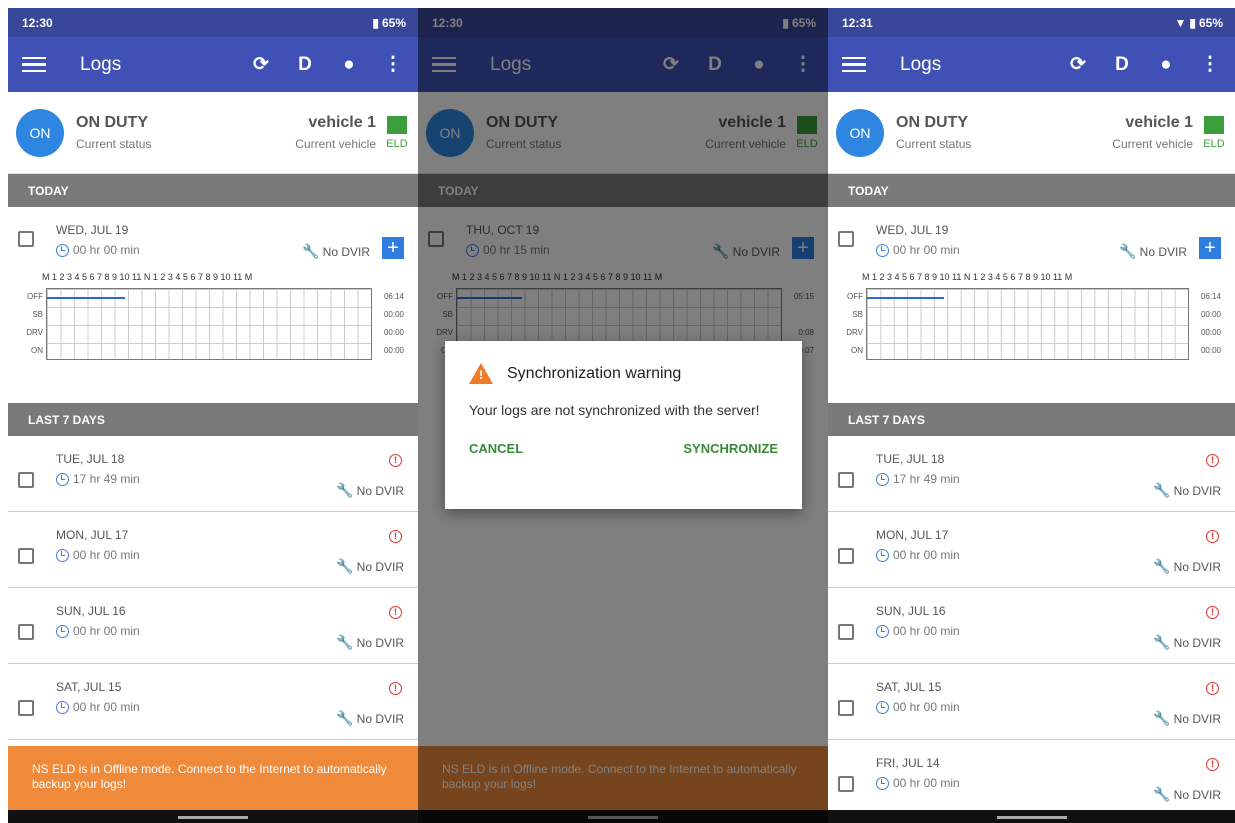 This screenshot has height=823, width=1235. Describe the element at coordinates (1159, 122) in the screenshot. I see `vehicle-name: vehicle 1` at that location.